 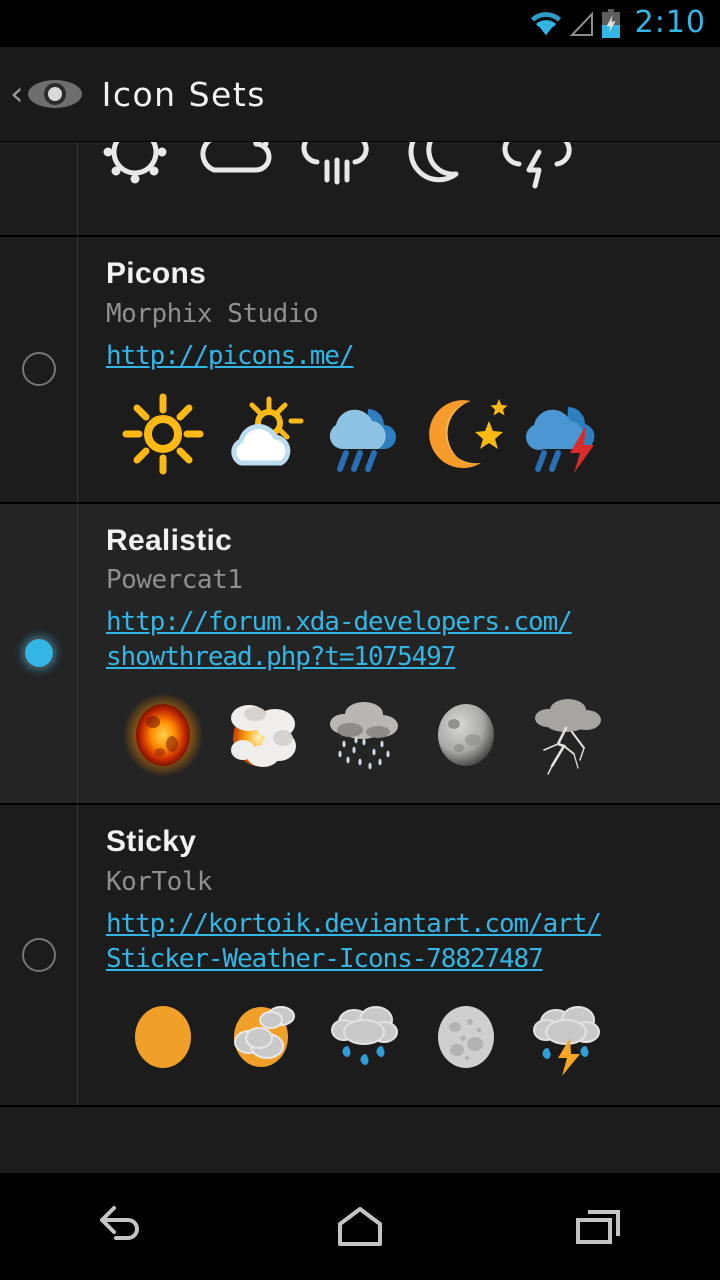 I want to click on set-title: Sticky, so click(x=151, y=842).